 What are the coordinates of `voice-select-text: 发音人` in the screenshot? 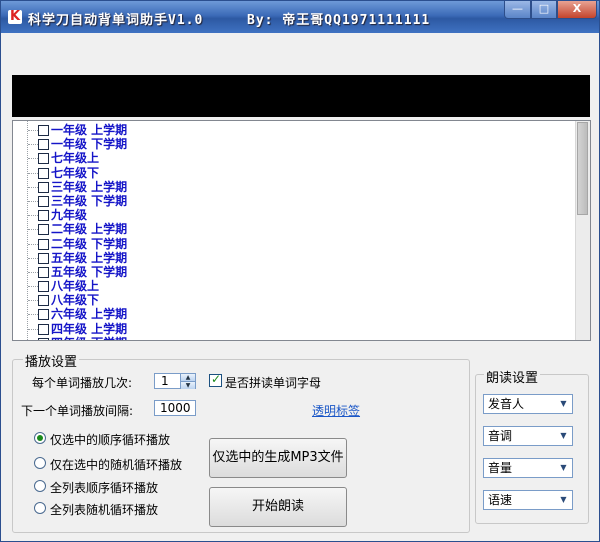 It's located at (506, 404).